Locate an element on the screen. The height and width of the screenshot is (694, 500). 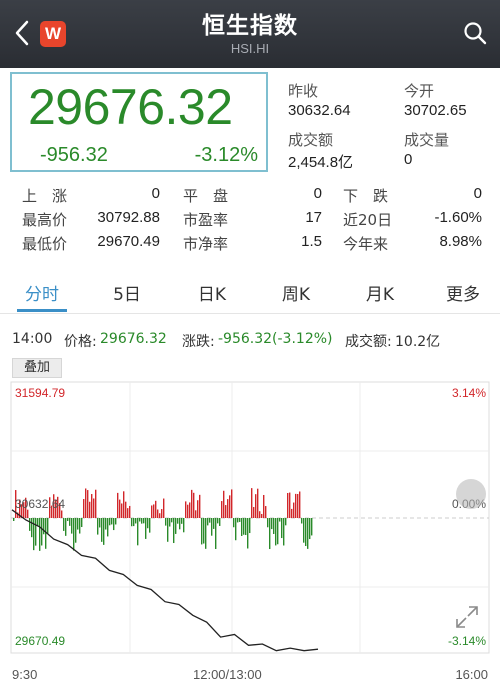
tab-weekly-k: 周K is located at coordinates (296, 292).